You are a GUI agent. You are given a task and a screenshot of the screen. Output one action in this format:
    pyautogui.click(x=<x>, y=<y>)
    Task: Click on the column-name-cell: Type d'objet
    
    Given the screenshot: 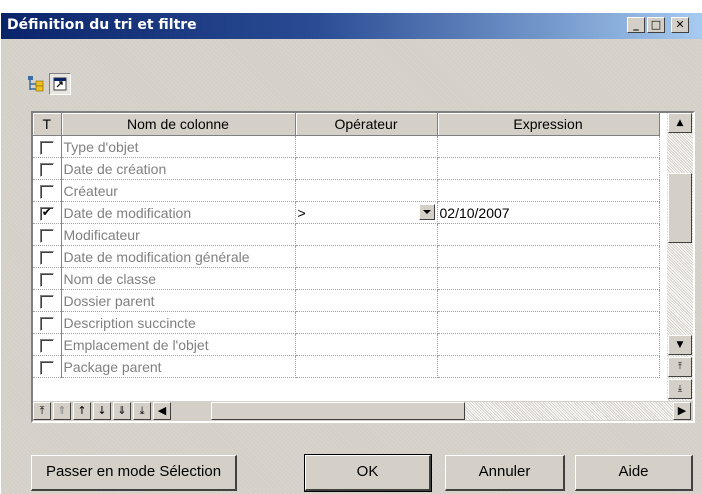 What is the action you would take?
    pyautogui.click(x=178, y=146)
    